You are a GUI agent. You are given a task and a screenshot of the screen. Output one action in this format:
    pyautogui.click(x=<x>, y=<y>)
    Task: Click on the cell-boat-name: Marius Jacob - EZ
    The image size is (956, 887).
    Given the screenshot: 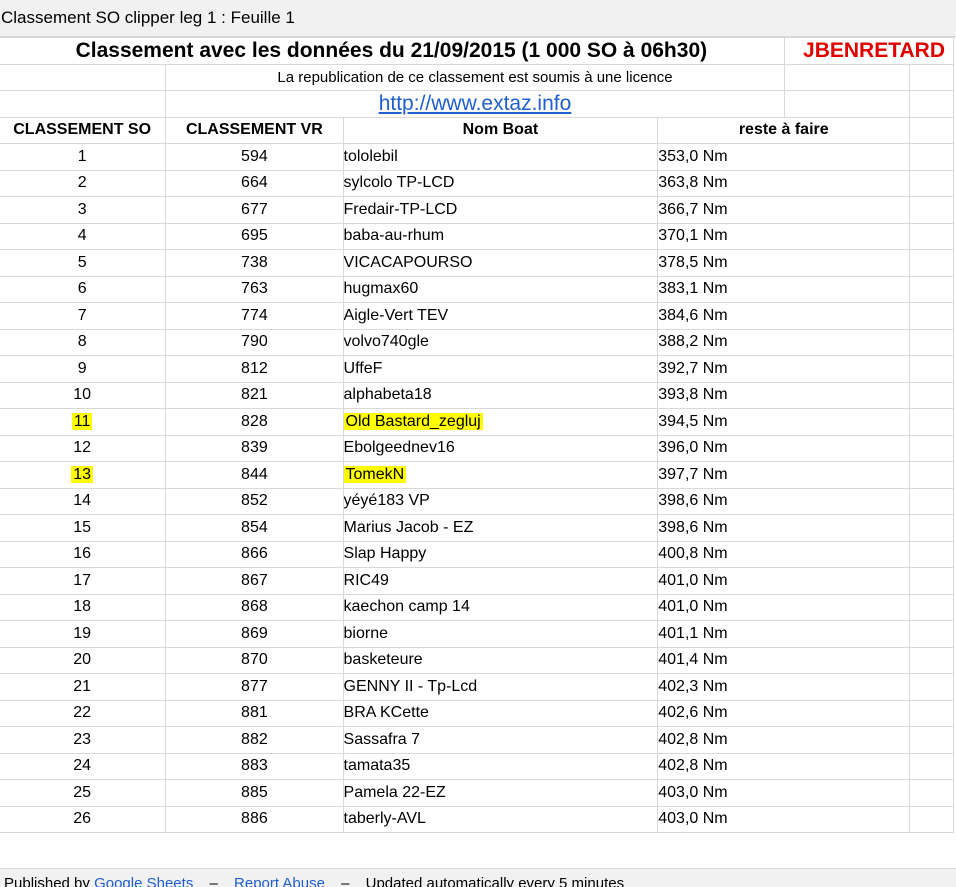 What is the action you would take?
    pyautogui.click(x=500, y=528)
    